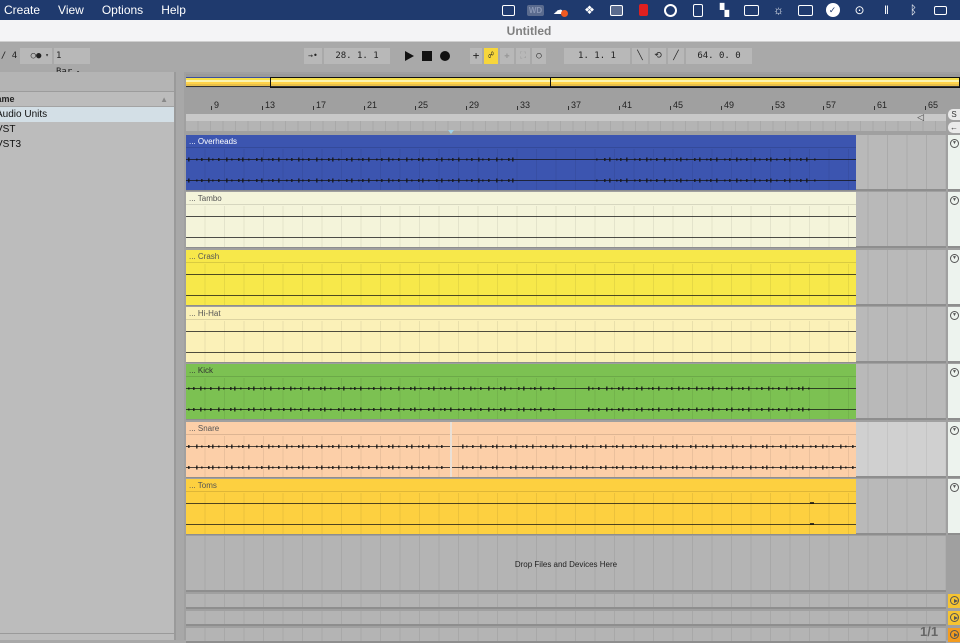  I want to click on metronome-dropdown-icon: ▾, so click(47, 56).